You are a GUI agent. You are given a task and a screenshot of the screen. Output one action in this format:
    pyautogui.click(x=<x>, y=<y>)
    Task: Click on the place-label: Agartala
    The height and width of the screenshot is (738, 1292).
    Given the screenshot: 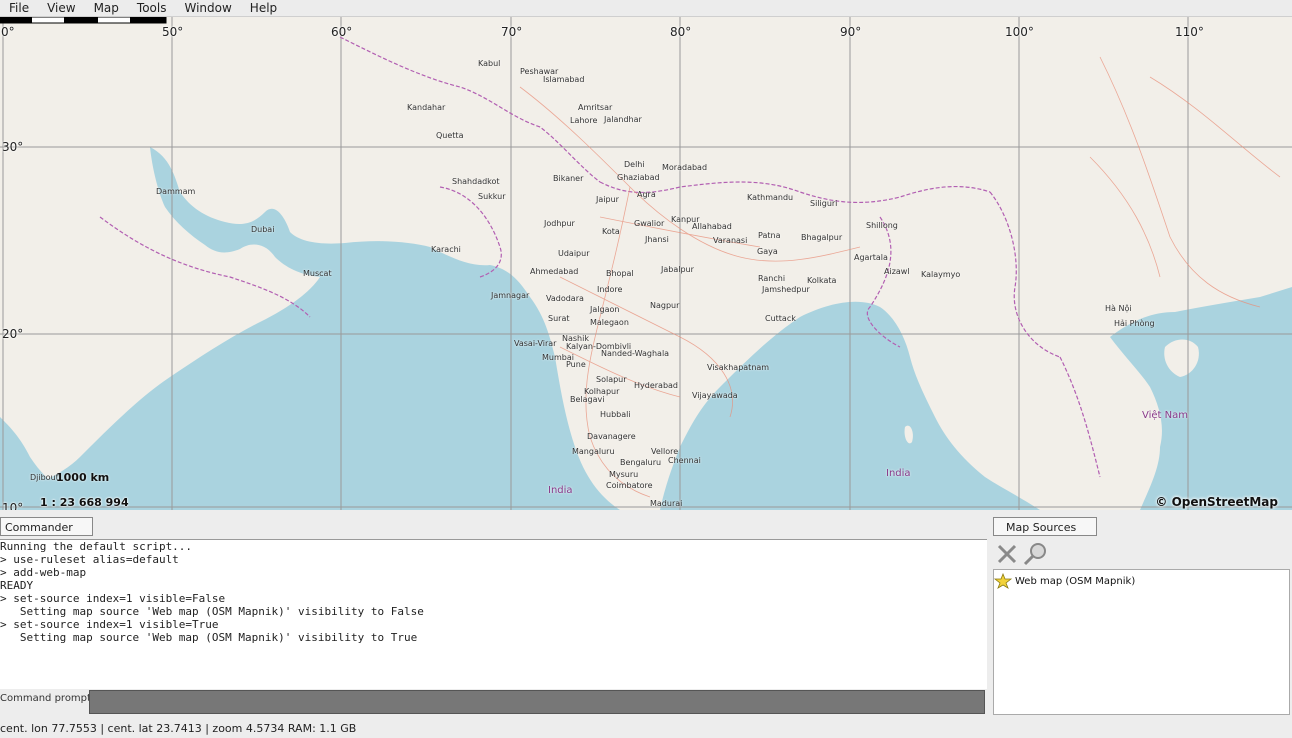 What is the action you would take?
    pyautogui.click(x=871, y=257)
    